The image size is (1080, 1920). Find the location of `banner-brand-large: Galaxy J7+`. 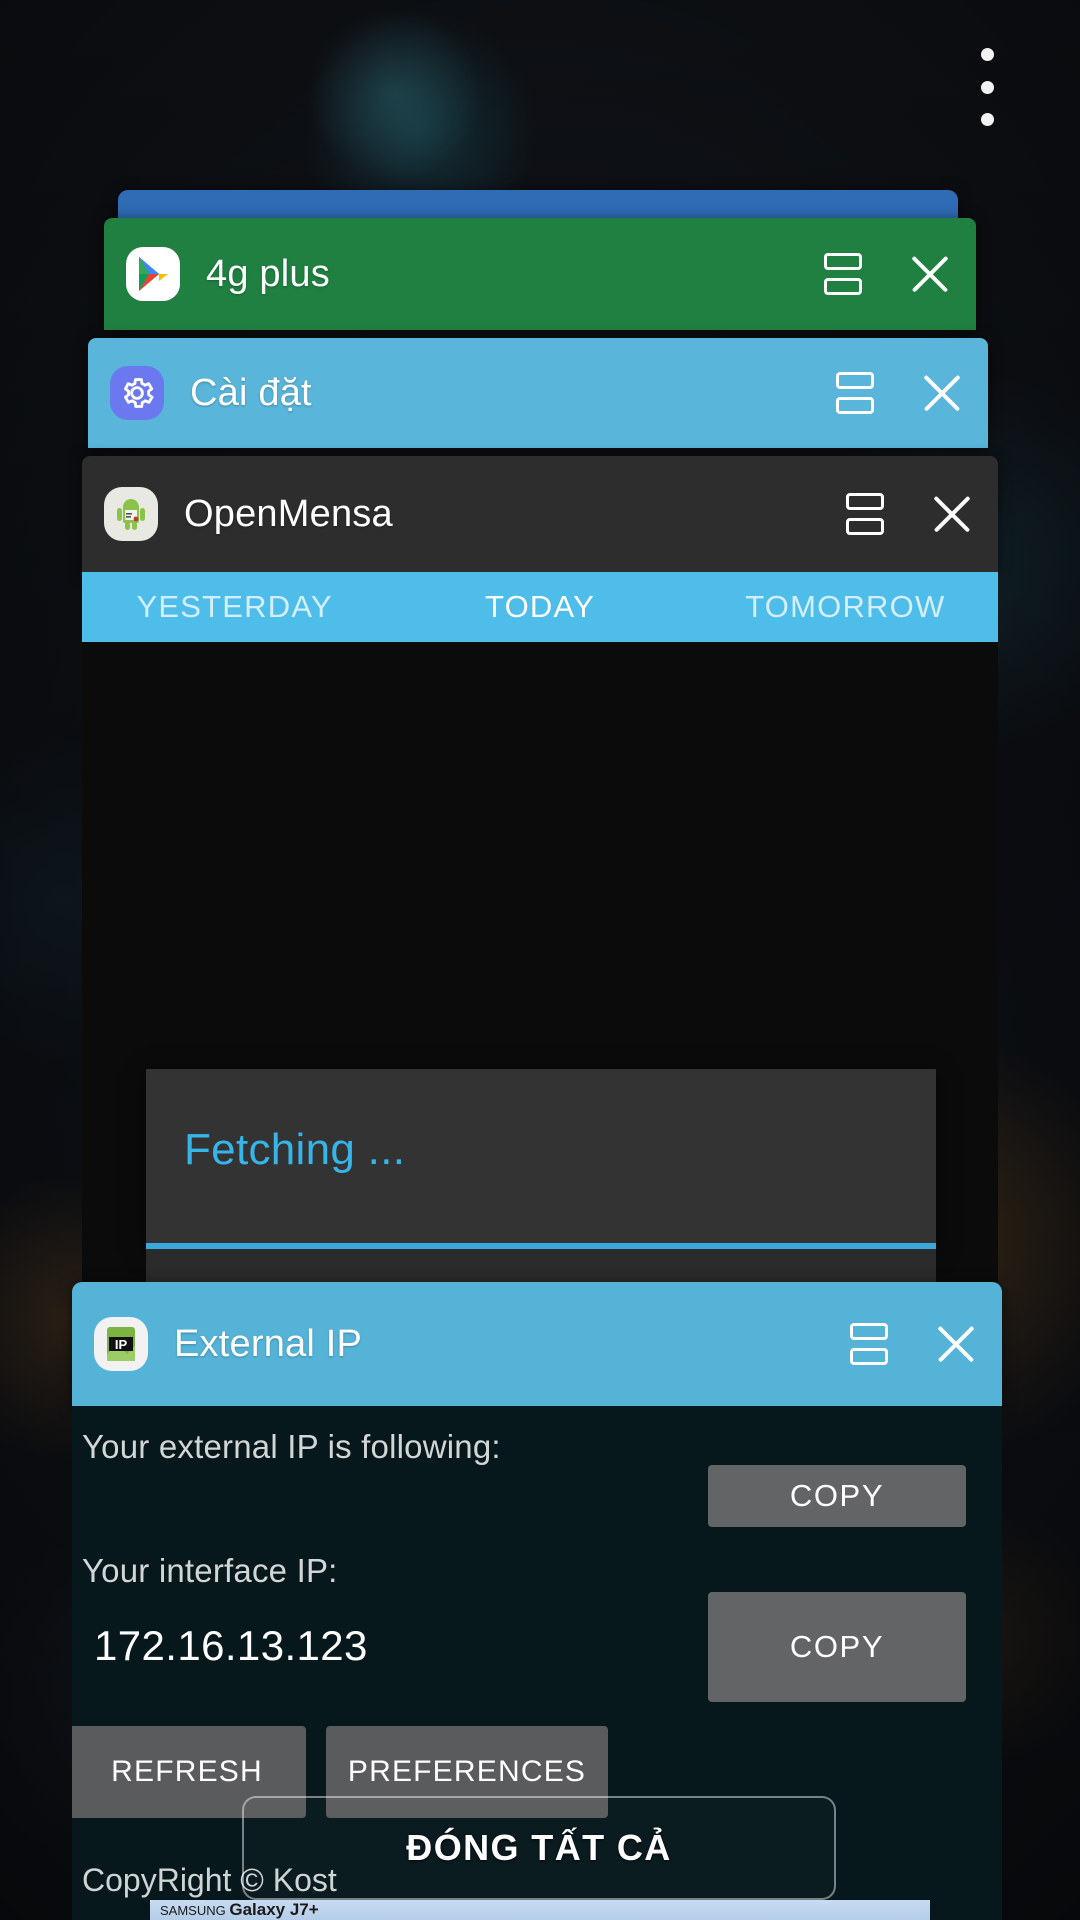

banner-brand-large: Galaxy J7+ is located at coordinates (274, 1909).